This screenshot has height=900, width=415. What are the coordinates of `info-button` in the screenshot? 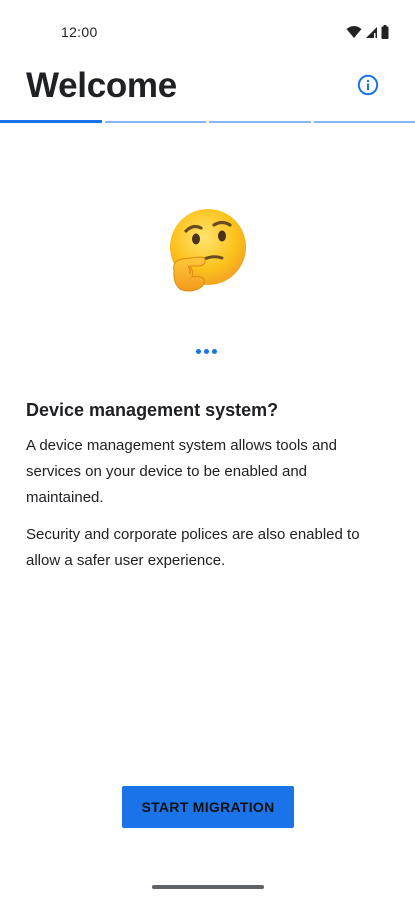 It's located at (368, 87).